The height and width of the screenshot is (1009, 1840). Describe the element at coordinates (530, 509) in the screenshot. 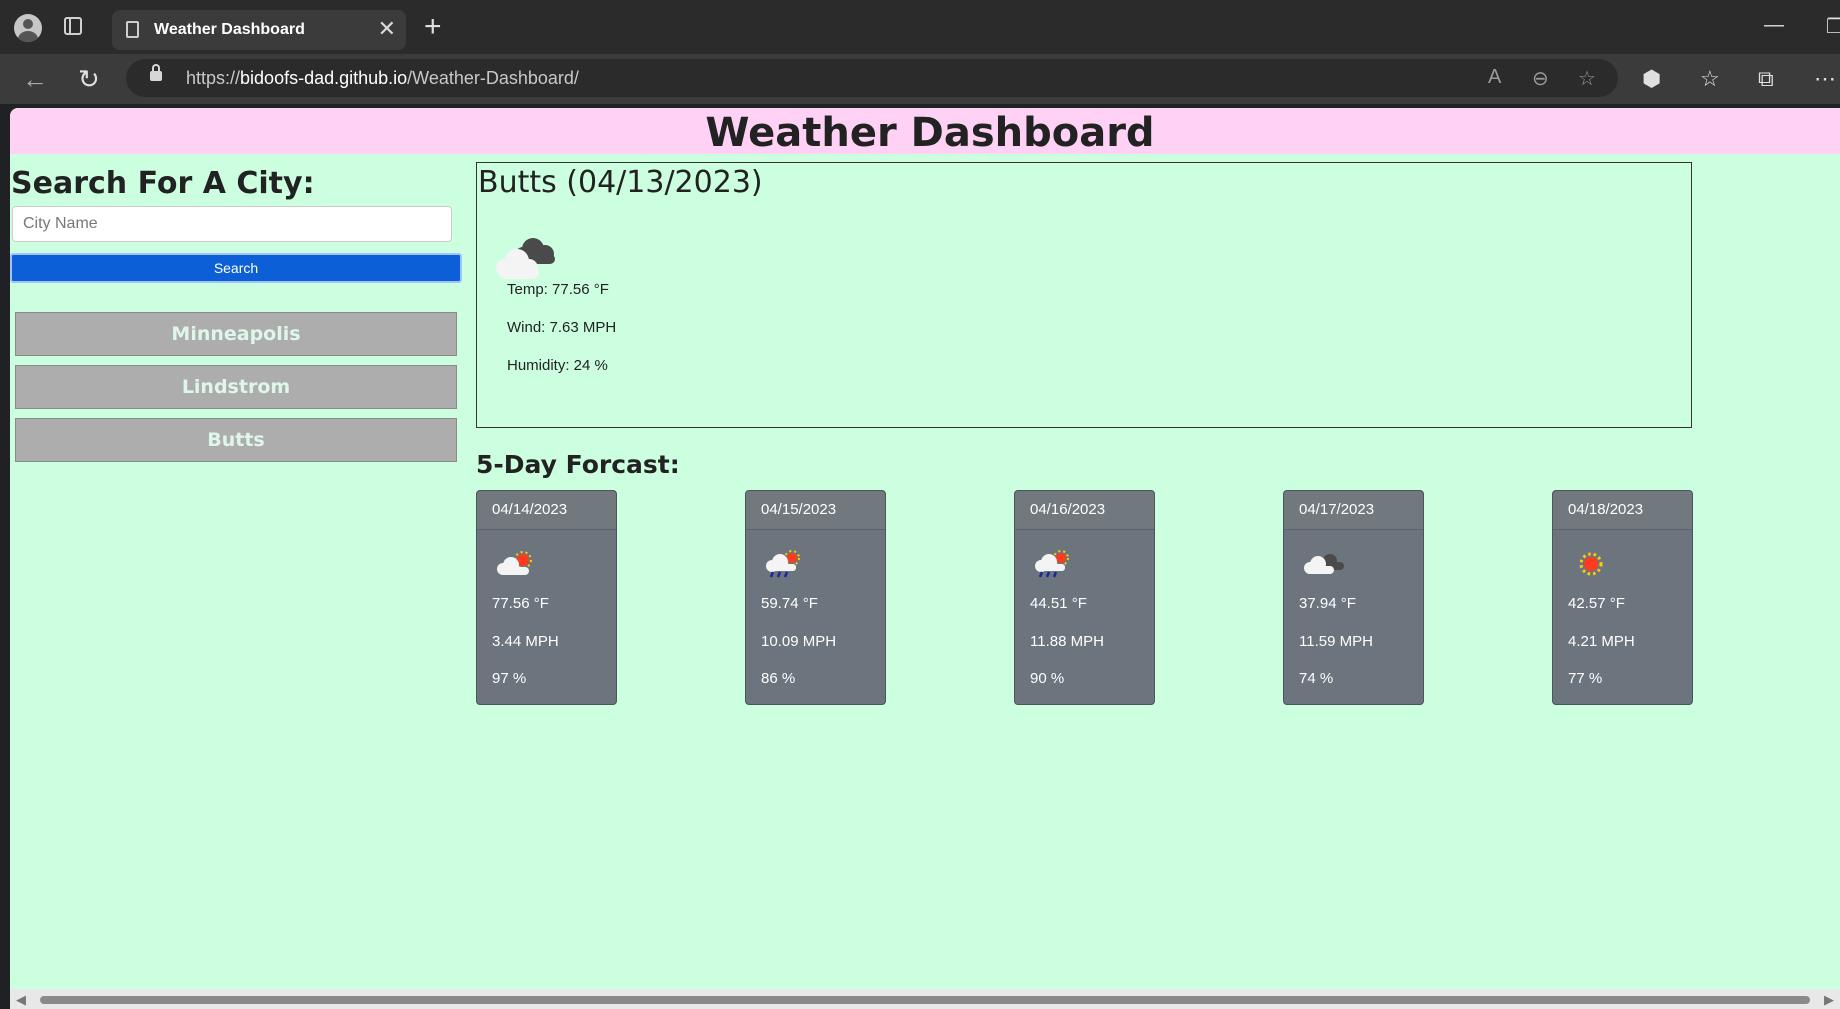

I see `forecast-date: 04/14/2023` at that location.